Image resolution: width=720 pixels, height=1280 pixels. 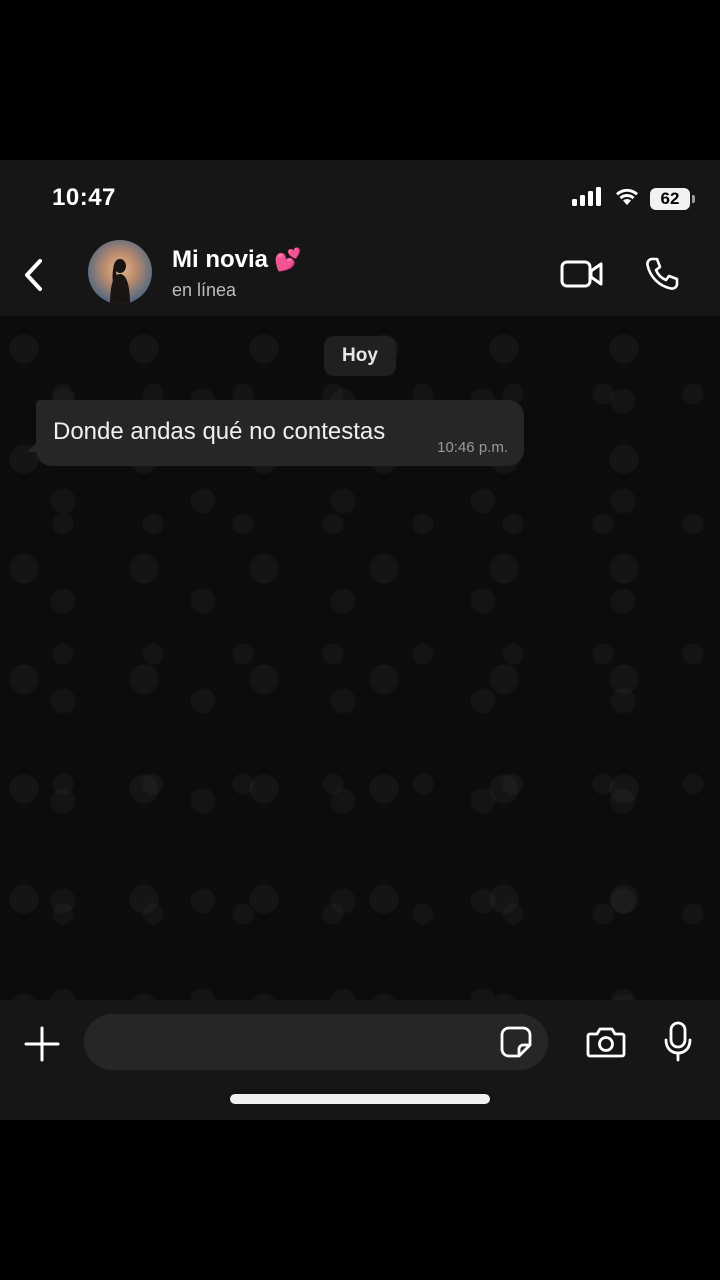 What do you see at coordinates (360, 1099) in the screenshot?
I see `home-indicator` at bounding box center [360, 1099].